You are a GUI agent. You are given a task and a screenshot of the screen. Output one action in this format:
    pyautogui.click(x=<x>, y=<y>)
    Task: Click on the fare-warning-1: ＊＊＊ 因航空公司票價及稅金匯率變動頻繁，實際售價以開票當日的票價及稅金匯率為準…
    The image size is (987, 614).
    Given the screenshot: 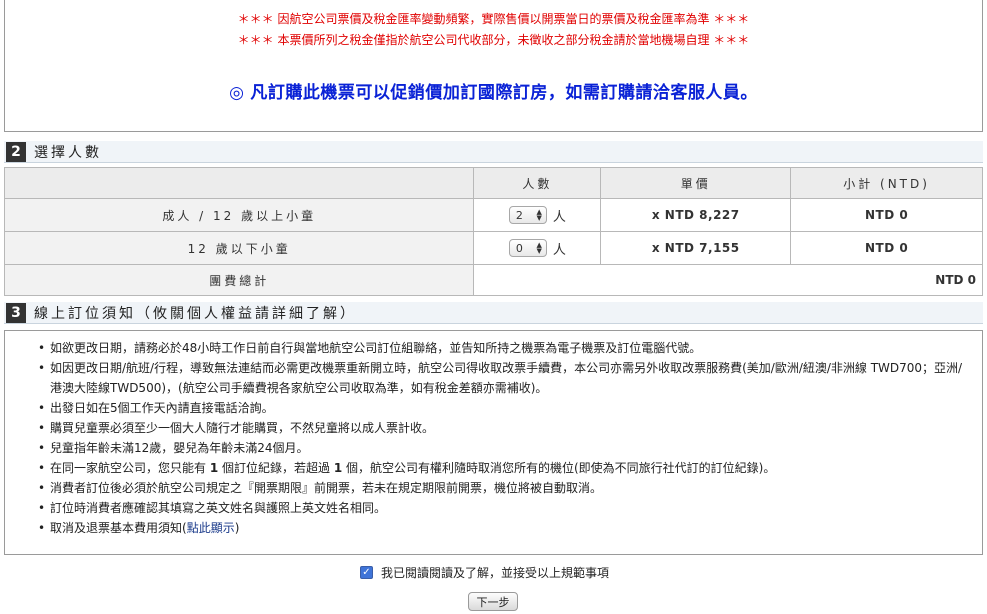 What is the action you would take?
    pyautogui.click(x=493, y=19)
    